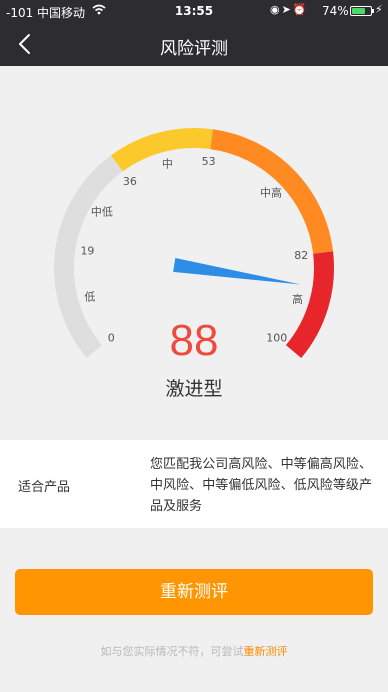  Describe the element at coordinates (301, 255) in the screenshot. I see `gauge-tick-label: 82` at that location.